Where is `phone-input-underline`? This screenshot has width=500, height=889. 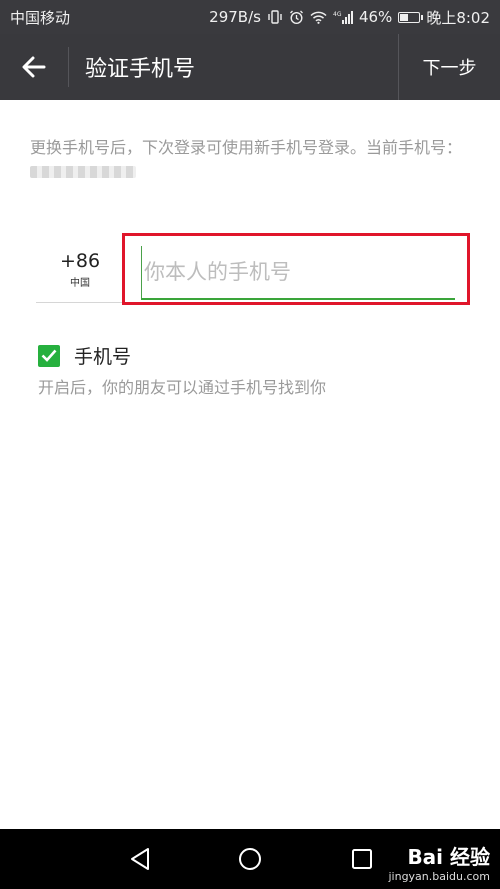 phone-input-underline is located at coordinates (298, 299).